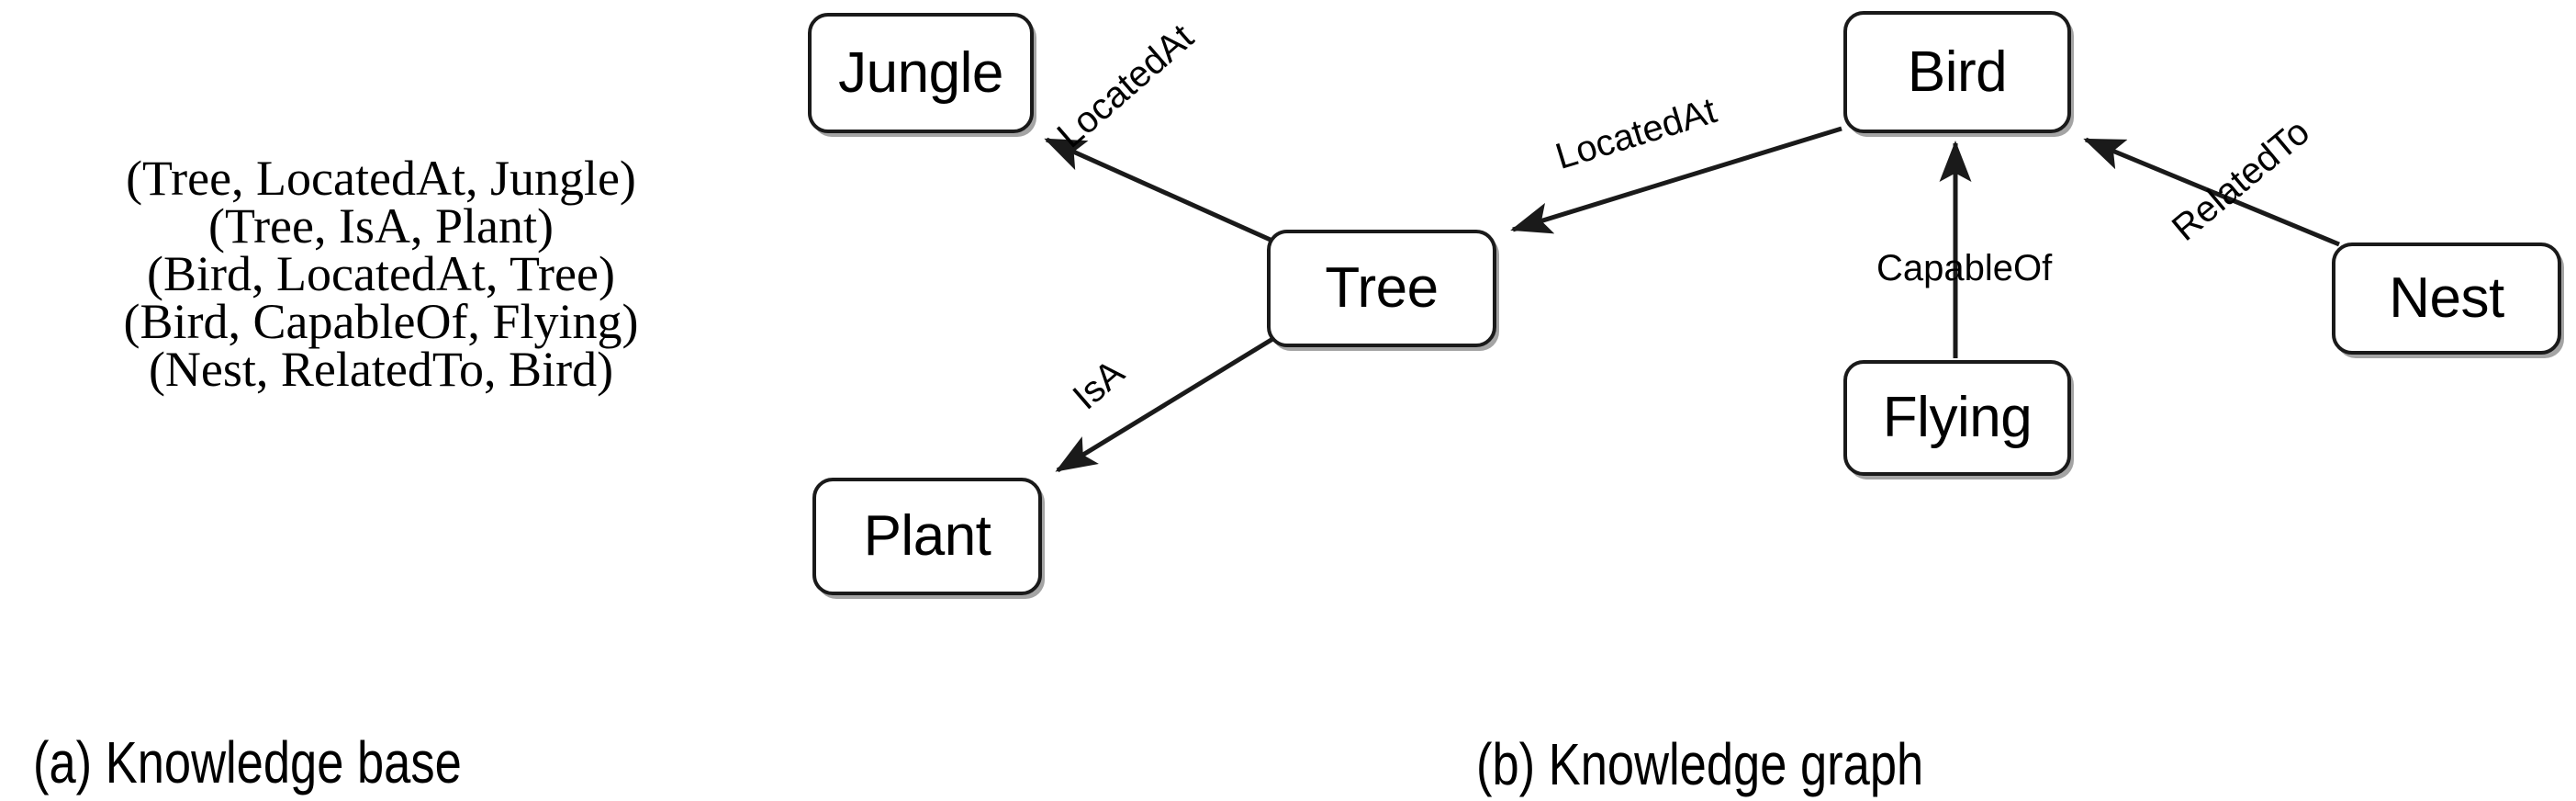  I want to click on graph-node-label: Bird, so click(1957, 71).